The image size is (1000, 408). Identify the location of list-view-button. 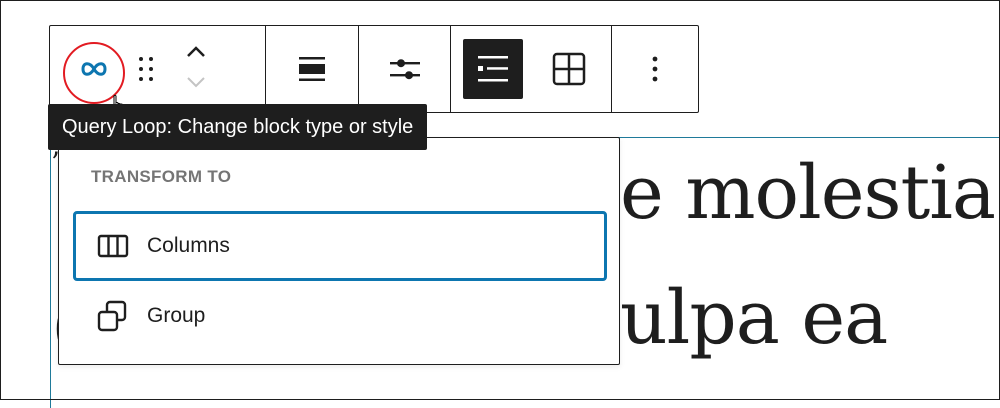
(493, 69).